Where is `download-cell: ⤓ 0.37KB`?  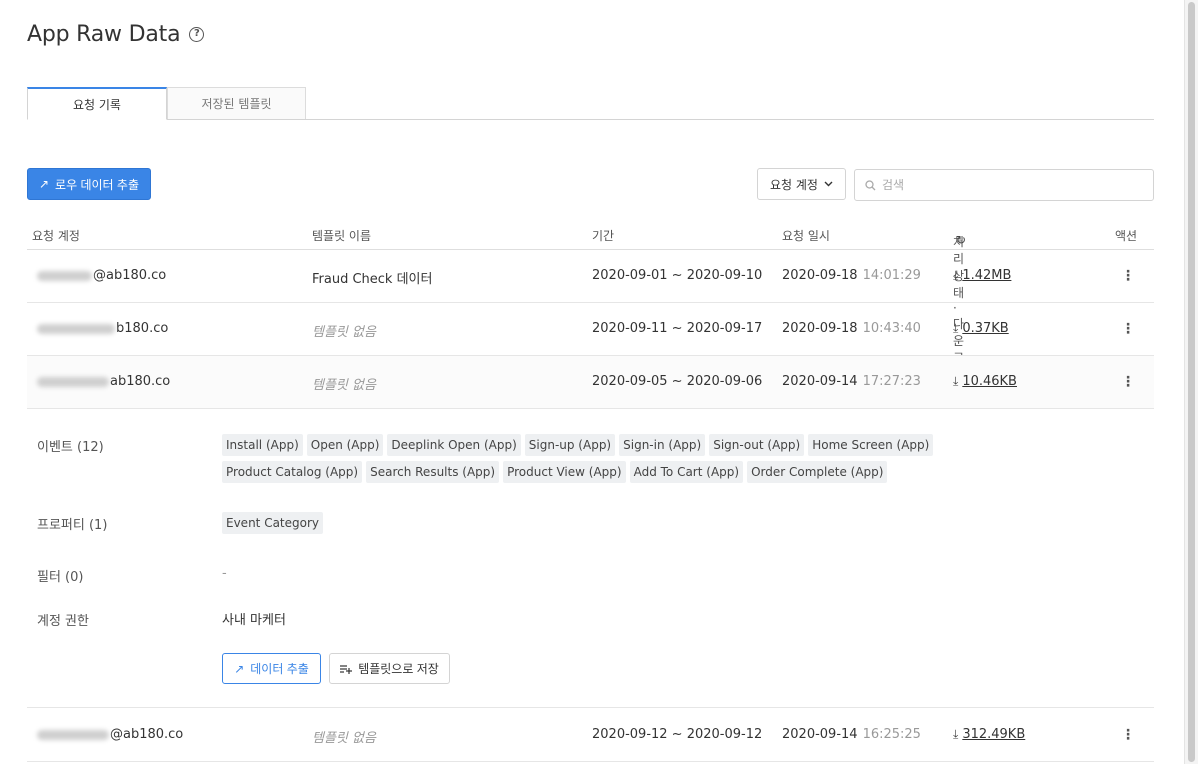
download-cell: ⤓ 0.37KB is located at coordinates (981, 328).